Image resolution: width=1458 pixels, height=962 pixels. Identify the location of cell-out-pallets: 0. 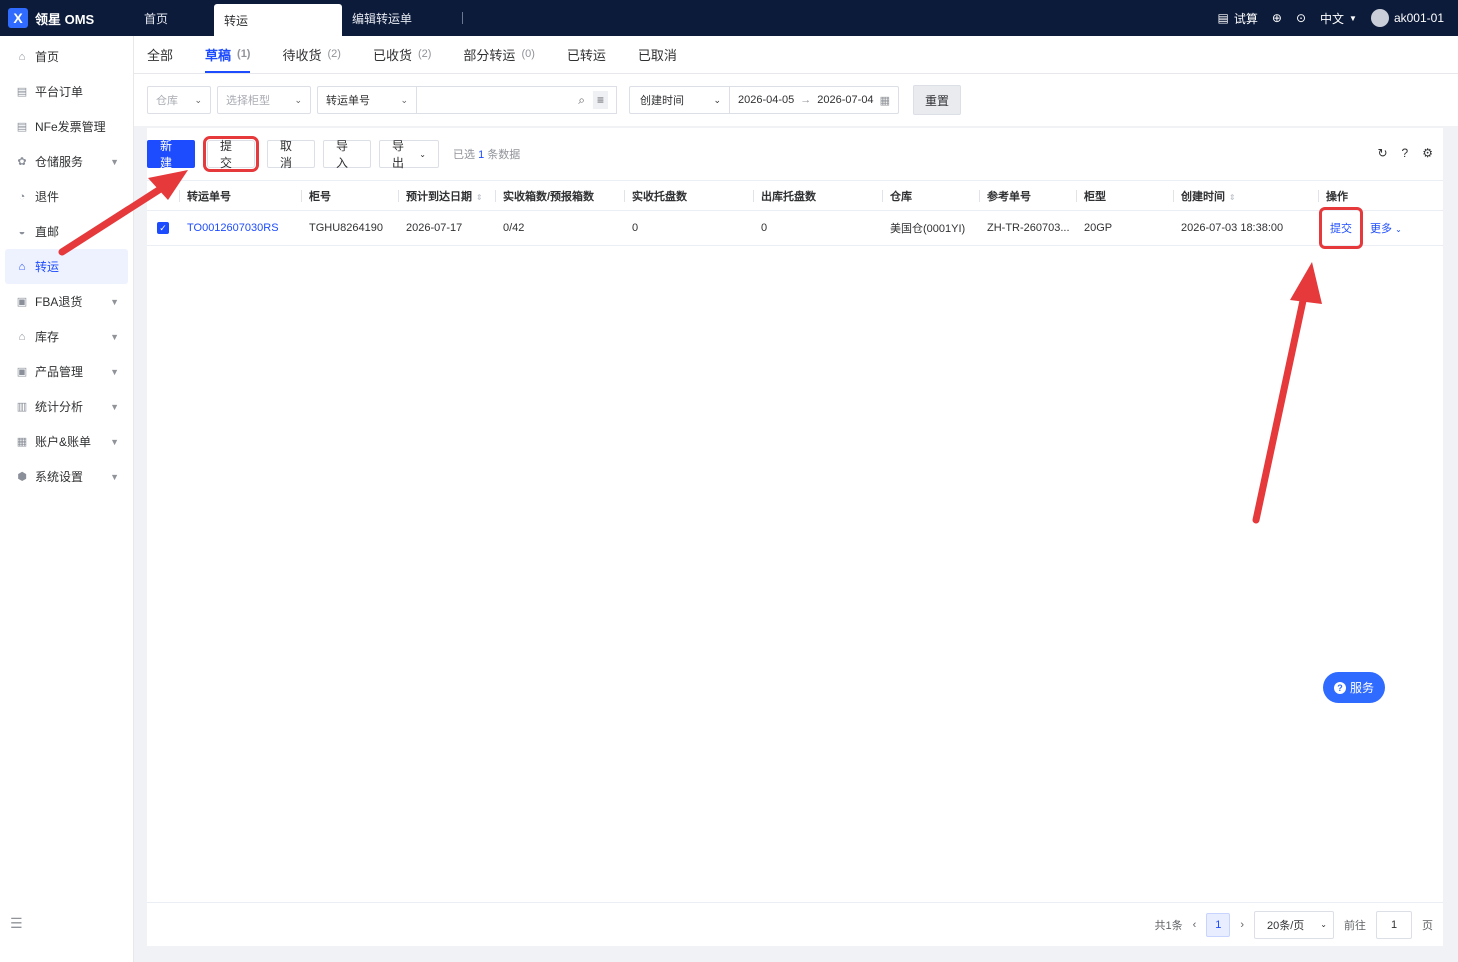
(764, 228).